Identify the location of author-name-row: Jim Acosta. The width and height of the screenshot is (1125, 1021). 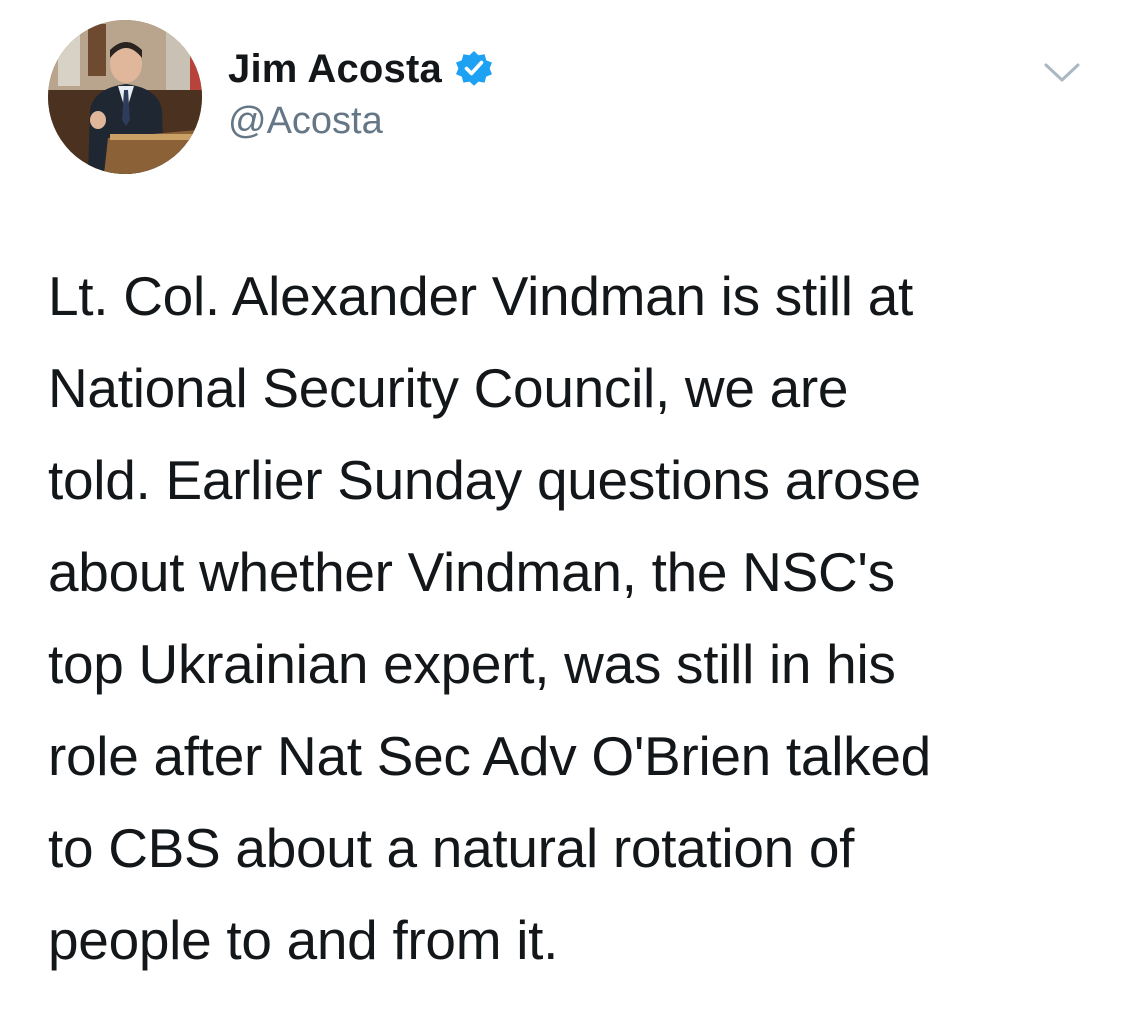
(361, 69).